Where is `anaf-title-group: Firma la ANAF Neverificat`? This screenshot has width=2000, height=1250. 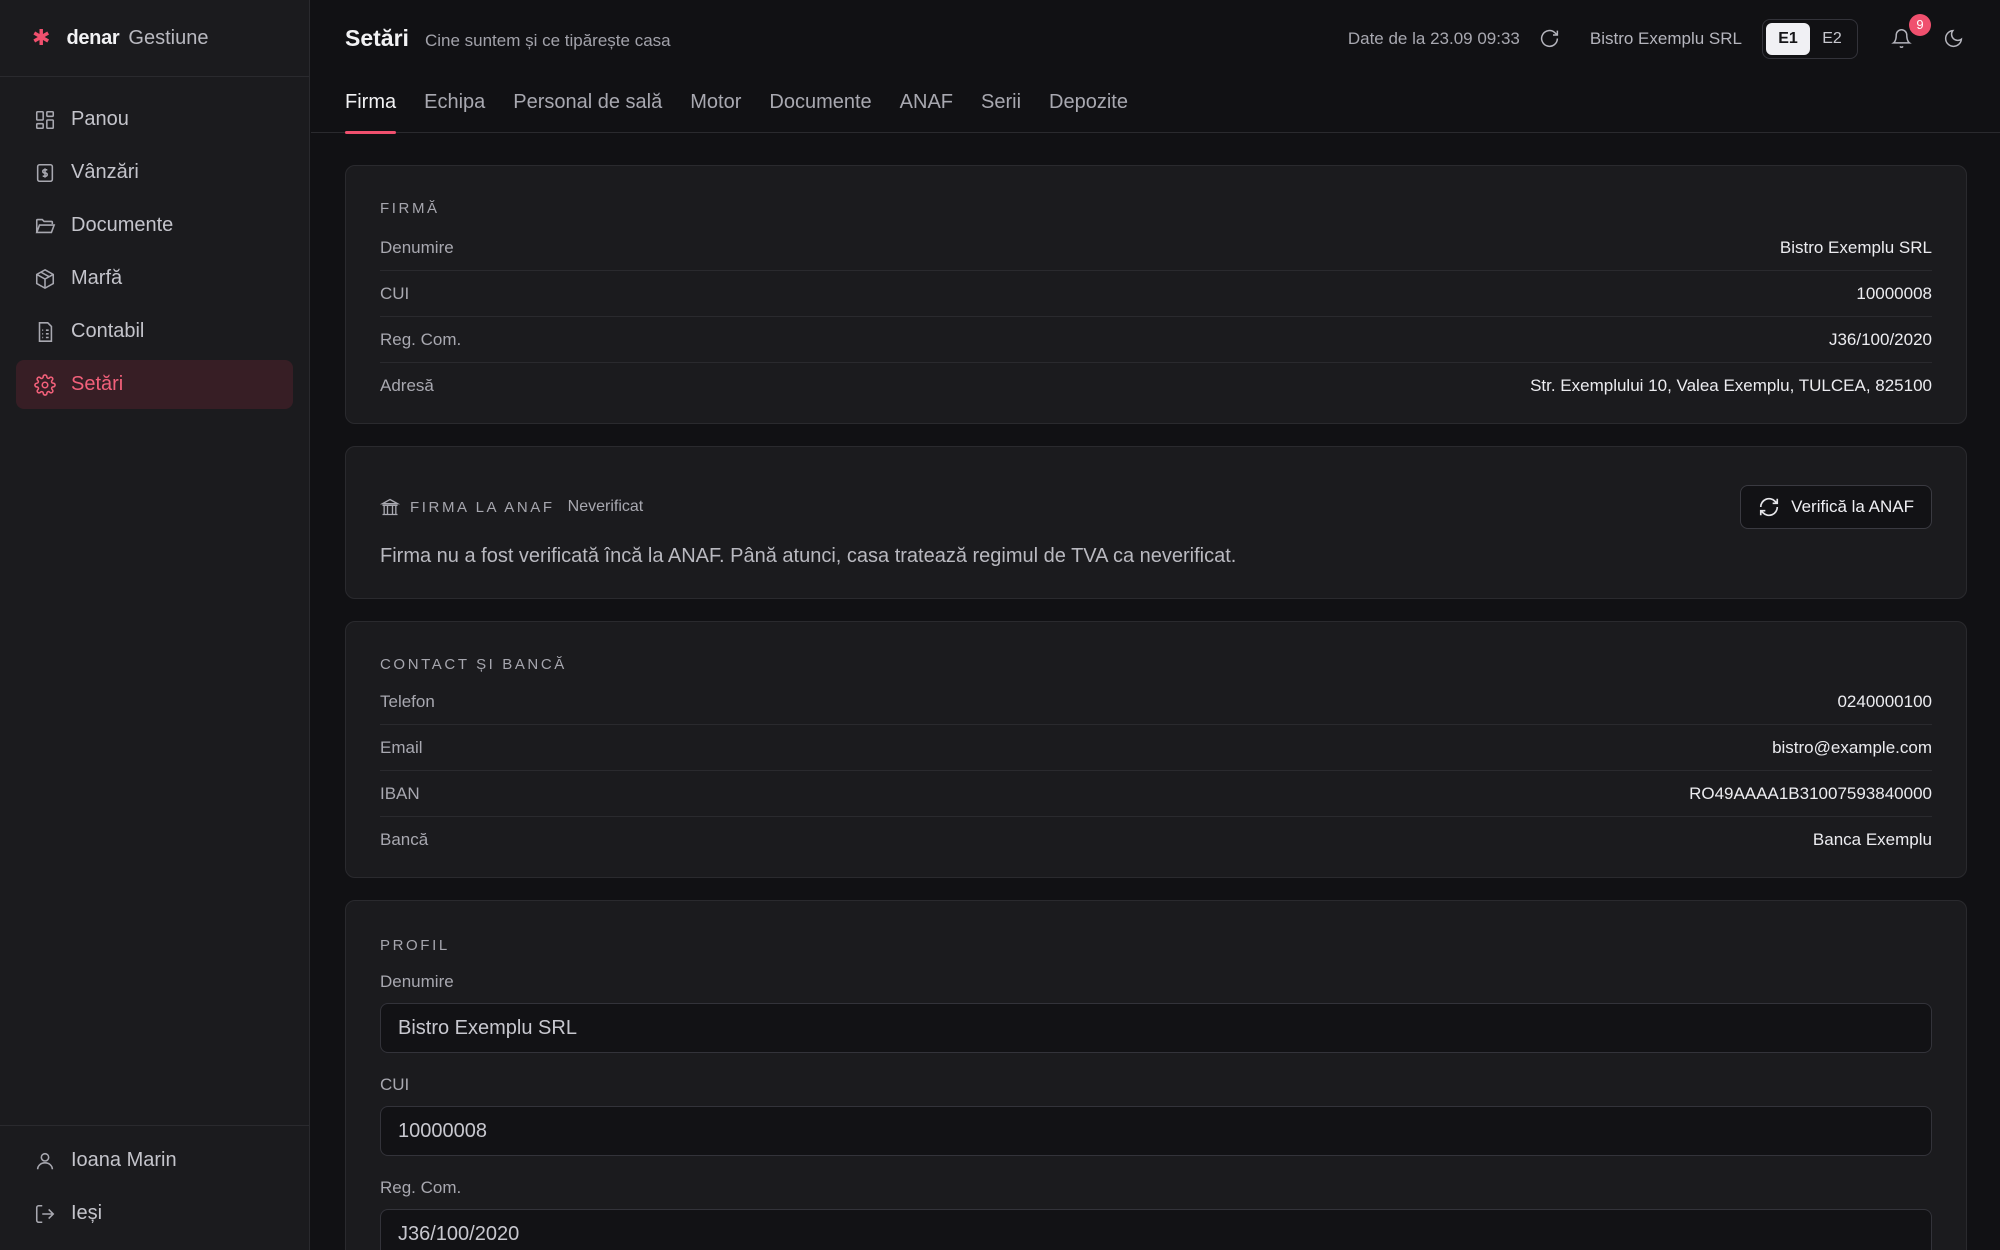
anaf-title-group: Firma la ANAF Neverificat is located at coordinates (511, 507).